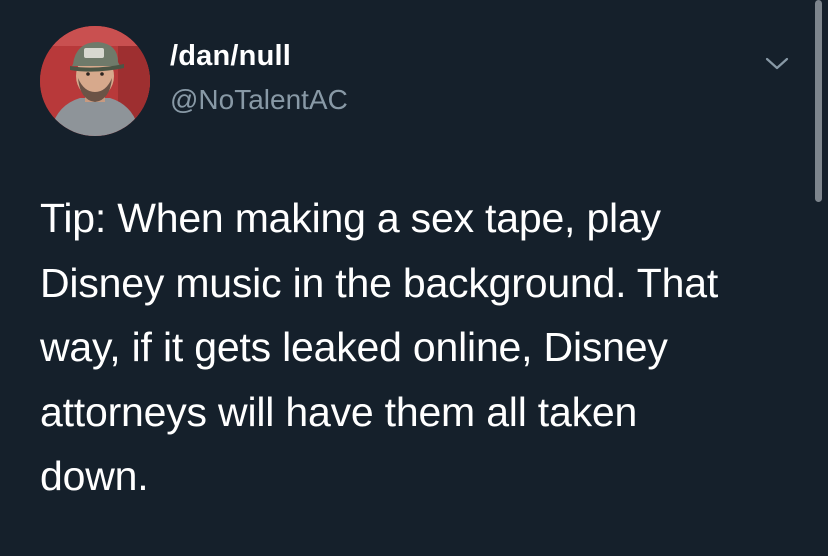 The width and height of the screenshot is (828, 556). Describe the element at coordinates (259, 100) in the screenshot. I see `author-handle: @NoTalentAC` at that location.